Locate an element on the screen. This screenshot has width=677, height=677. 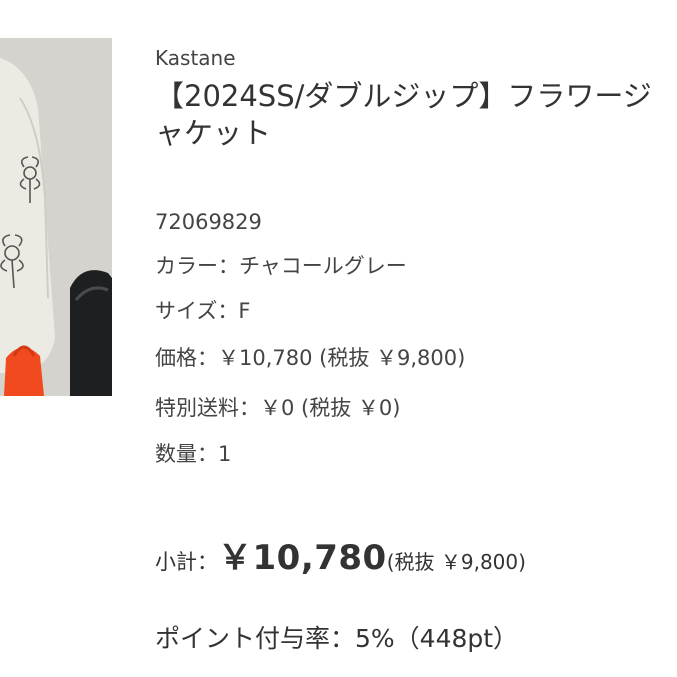
brand-name: Kastane is located at coordinates (195, 58).